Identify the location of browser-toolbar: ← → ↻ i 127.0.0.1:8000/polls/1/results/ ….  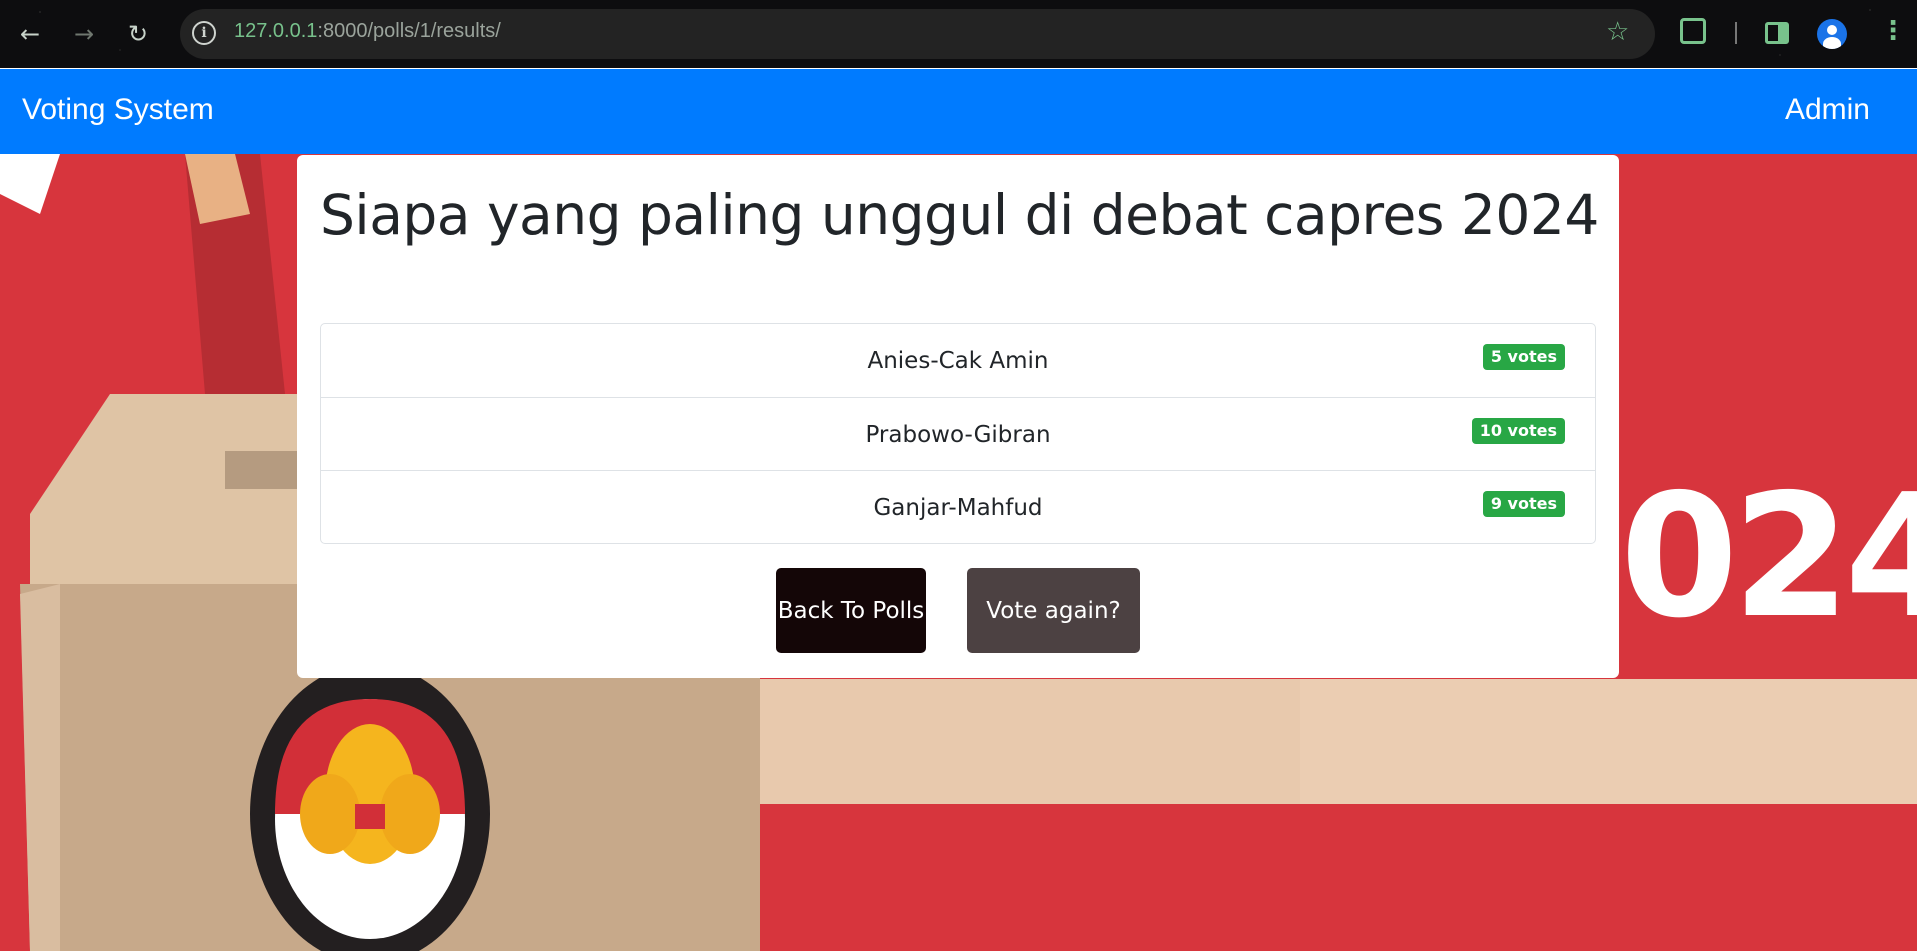
(958, 34).